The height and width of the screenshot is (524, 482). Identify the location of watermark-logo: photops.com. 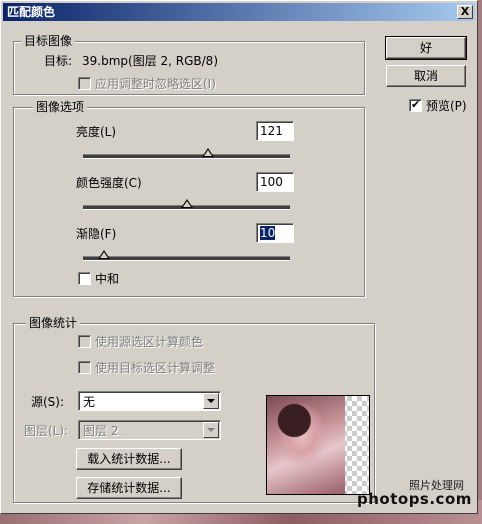
(414, 499).